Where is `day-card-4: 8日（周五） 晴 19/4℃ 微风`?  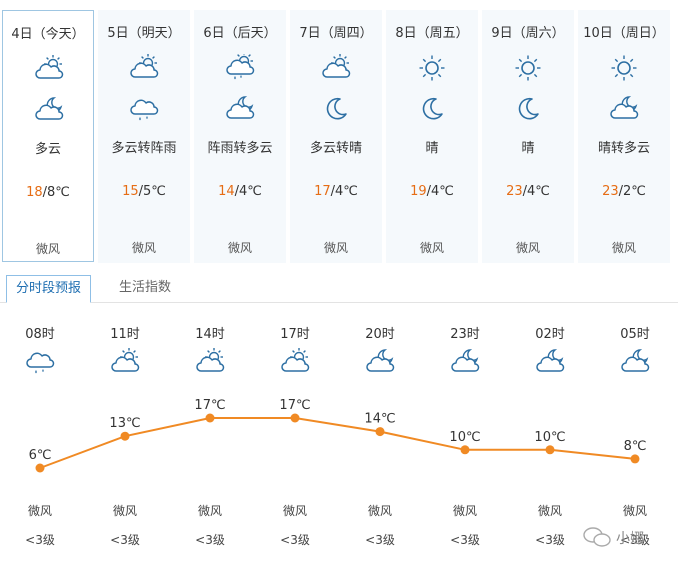
day-card-4: 8日（周五） 晴 19/4℃ 微风 is located at coordinates (432, 136).